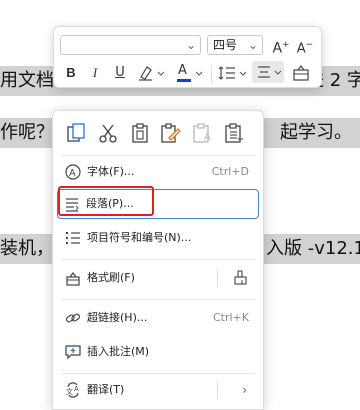 The height and width of the screenshot is (410, 360). Describe the element at coordinates (158, 132) in the screenshot. I see `clipboard-toolbar: A` at that location.